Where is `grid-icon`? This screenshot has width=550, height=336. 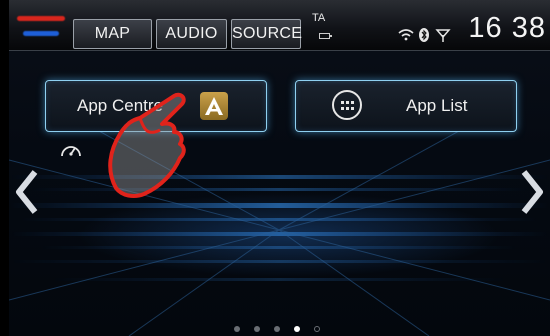 grid-icon is located at coordinates (347, 105).